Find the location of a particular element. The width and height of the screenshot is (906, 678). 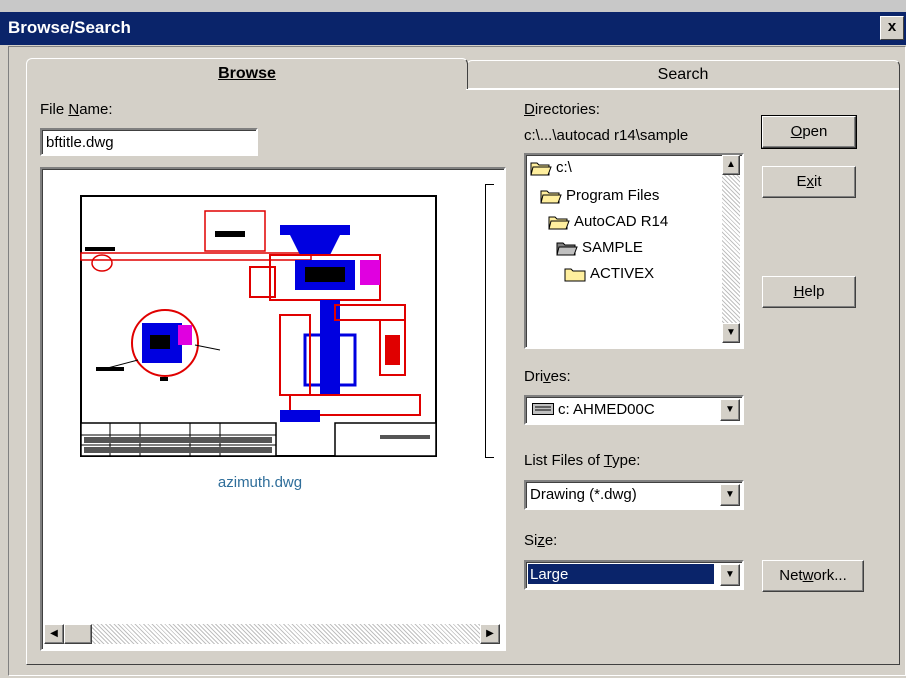

scroll-down-button: ▼ is located at coordinates (731, 333).